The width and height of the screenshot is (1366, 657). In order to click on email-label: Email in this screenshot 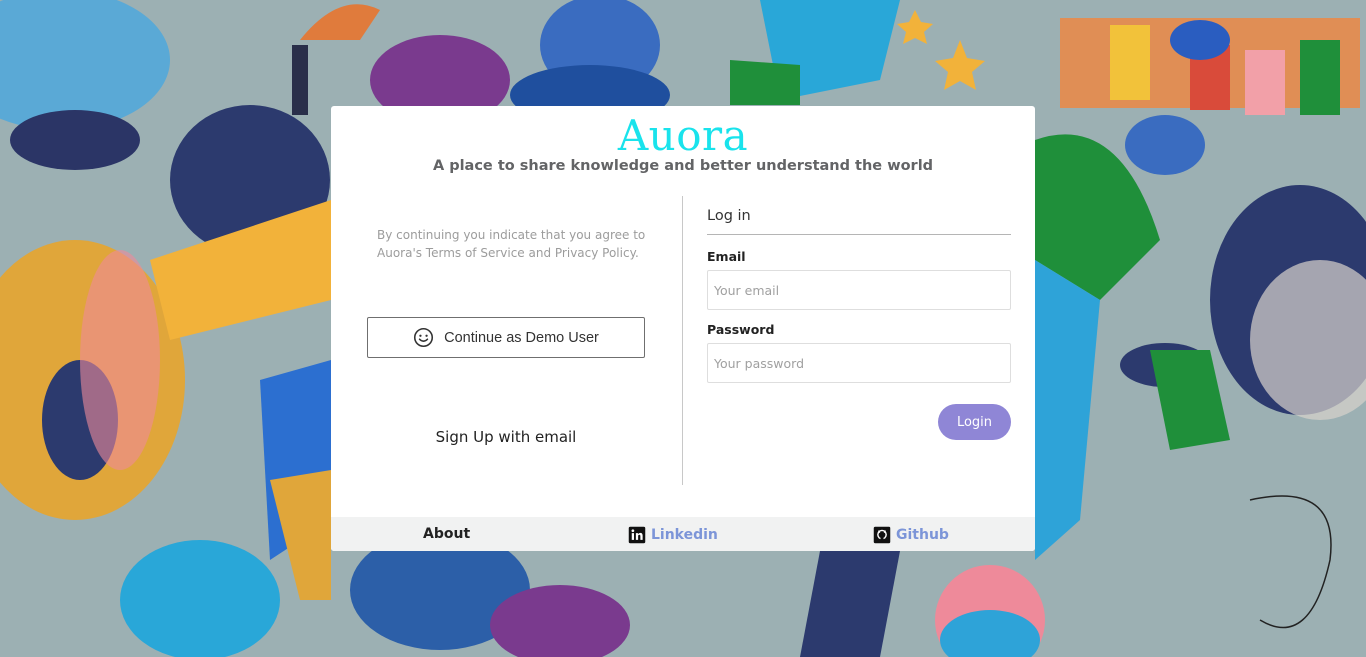, I will do `click(726, 256)`.